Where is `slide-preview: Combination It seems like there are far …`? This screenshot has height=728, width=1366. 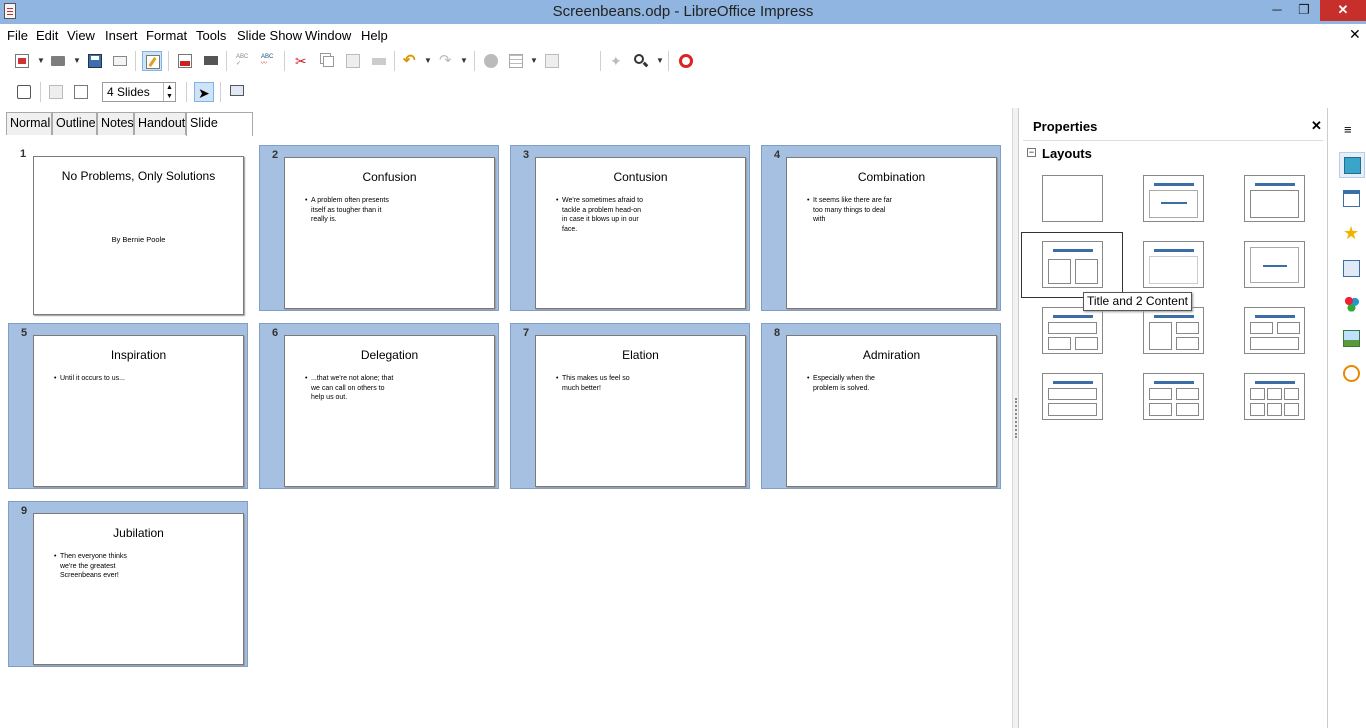 slide-preview: Combination It seems like there are far … is located at coordinates (891, 233).